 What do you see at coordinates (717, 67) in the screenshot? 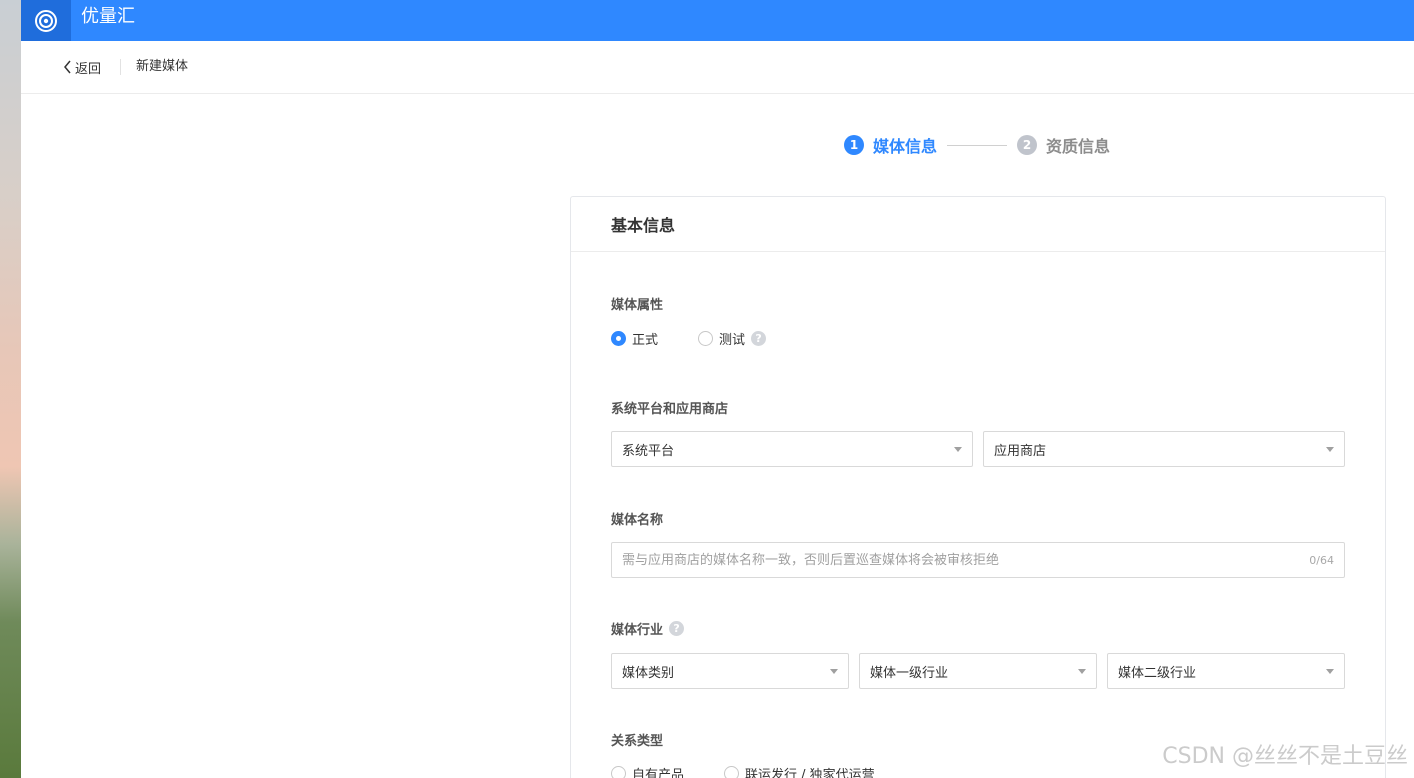
I see `sub-header: 返回 新建媒体` at bounding box center [717, 67].